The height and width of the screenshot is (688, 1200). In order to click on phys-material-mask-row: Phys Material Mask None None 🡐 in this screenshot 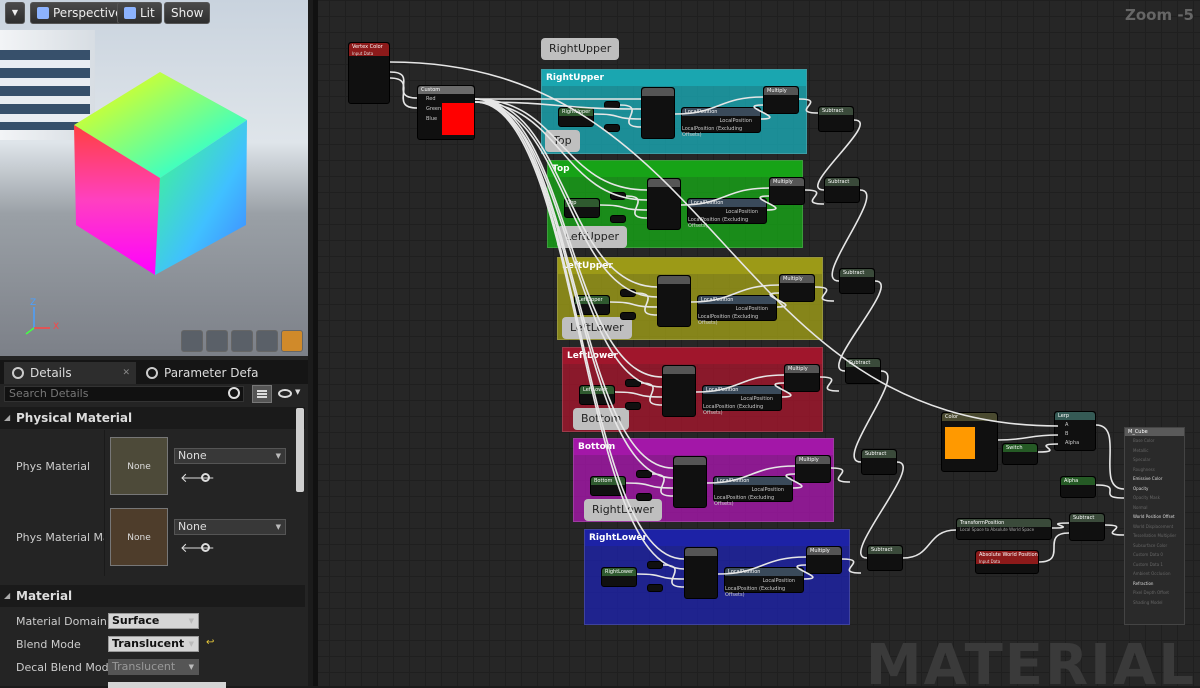, I will do `click(152, 539)`.